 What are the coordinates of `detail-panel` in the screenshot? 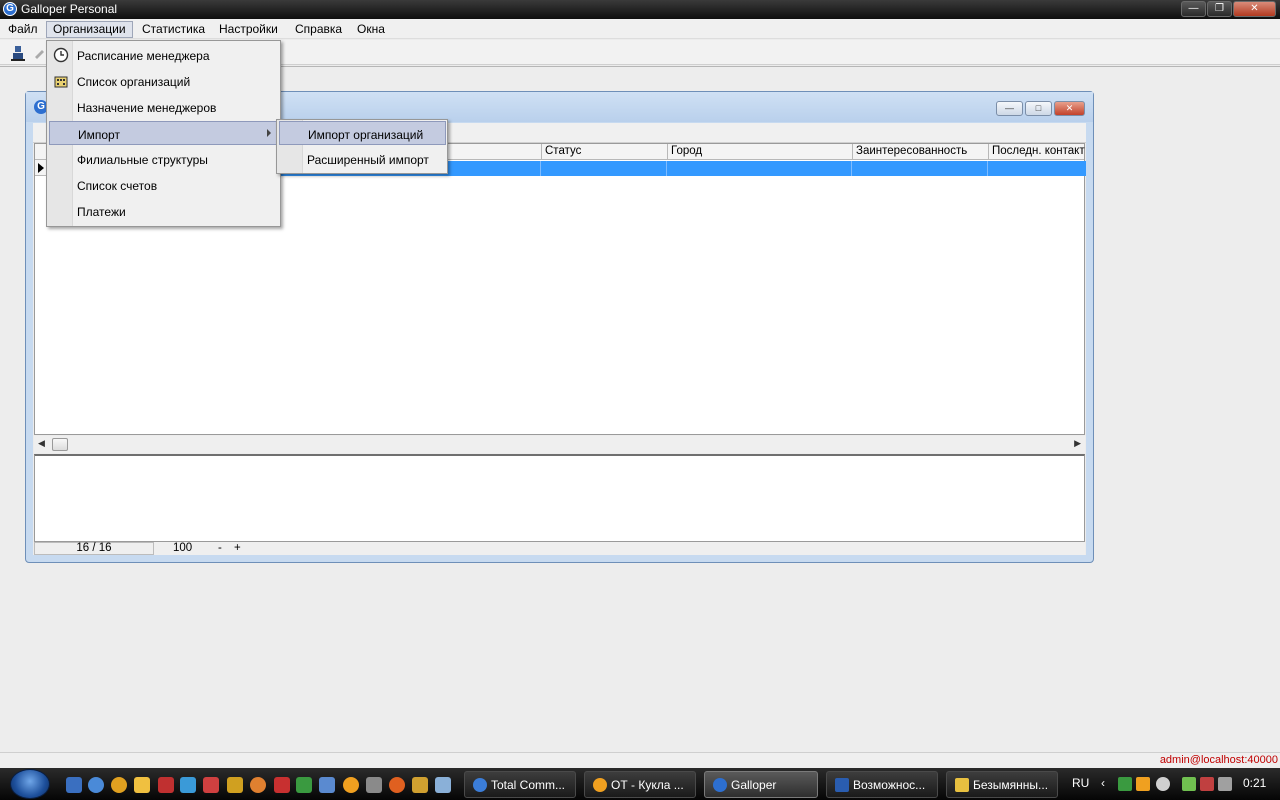 It's located at (559, 498).